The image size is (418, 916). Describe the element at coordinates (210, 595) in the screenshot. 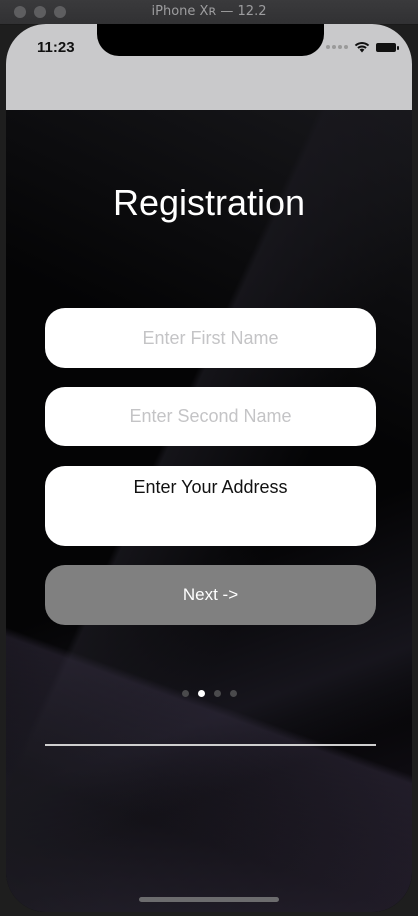

I see `next-button: Next ->` at that location.